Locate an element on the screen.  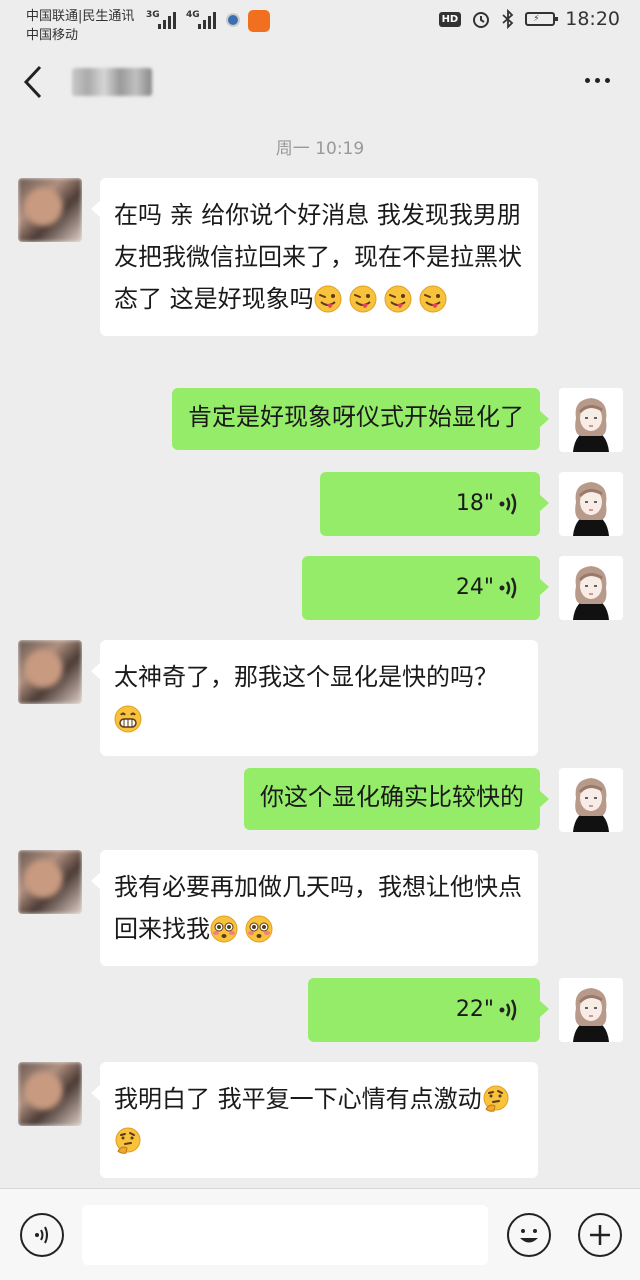
battery-icon: ⚡ is located at coordinates (542, 19).